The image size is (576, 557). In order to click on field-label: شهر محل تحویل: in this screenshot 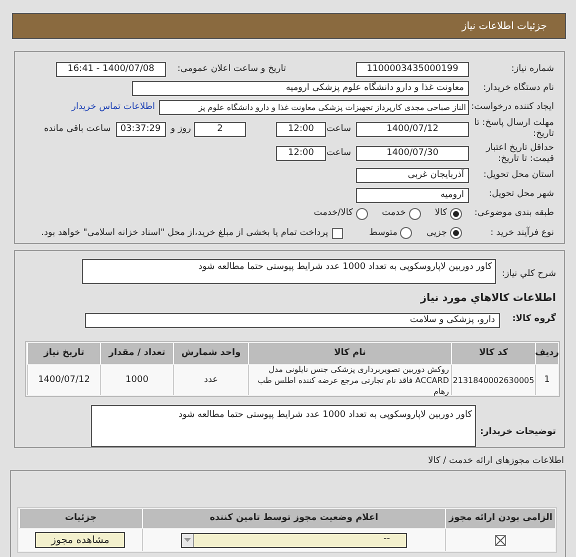, I will do `click(521, 195)`.